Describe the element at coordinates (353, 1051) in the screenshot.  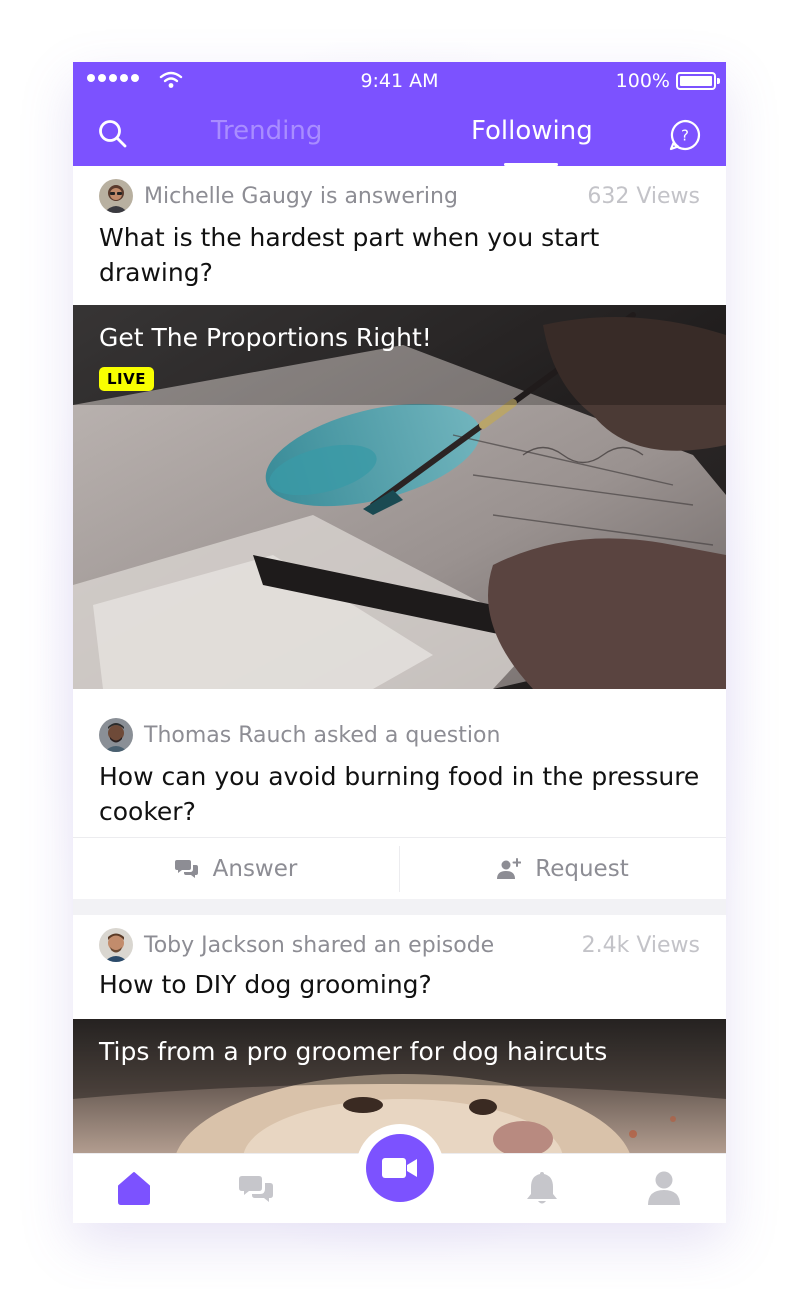
I see `episode-title: Tips from a pro groomer for dog haircuts` at that location.